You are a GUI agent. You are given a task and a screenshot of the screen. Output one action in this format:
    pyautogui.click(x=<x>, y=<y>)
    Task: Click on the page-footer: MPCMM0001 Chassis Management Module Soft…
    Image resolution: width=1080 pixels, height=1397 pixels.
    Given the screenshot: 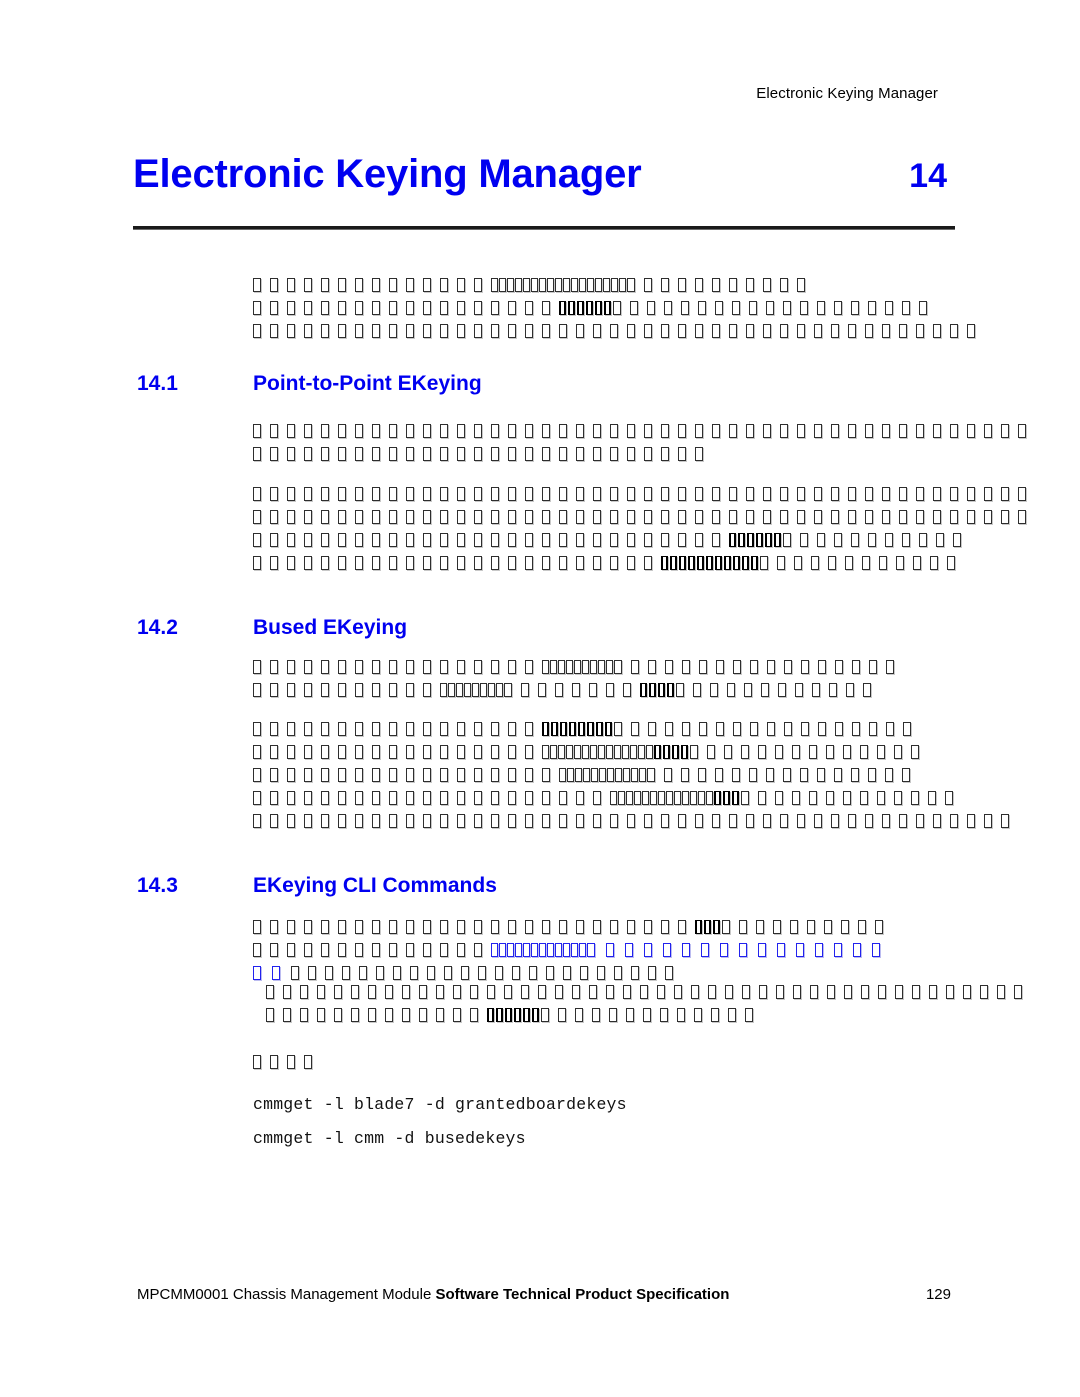 What is the action you would take?
    pyautogui.click(x=547, y=1295)
    